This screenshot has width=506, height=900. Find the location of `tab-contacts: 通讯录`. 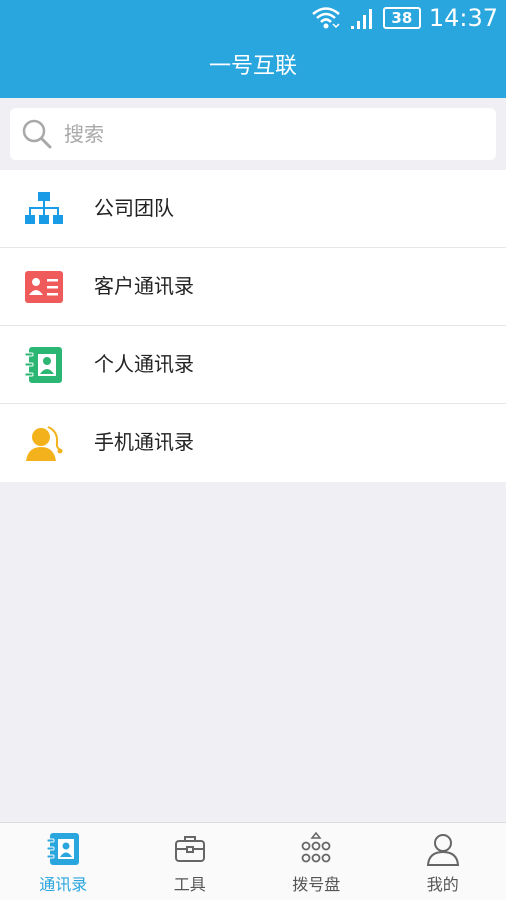

tab-contacts: 通讯录 is located at coordinates (63, 861).